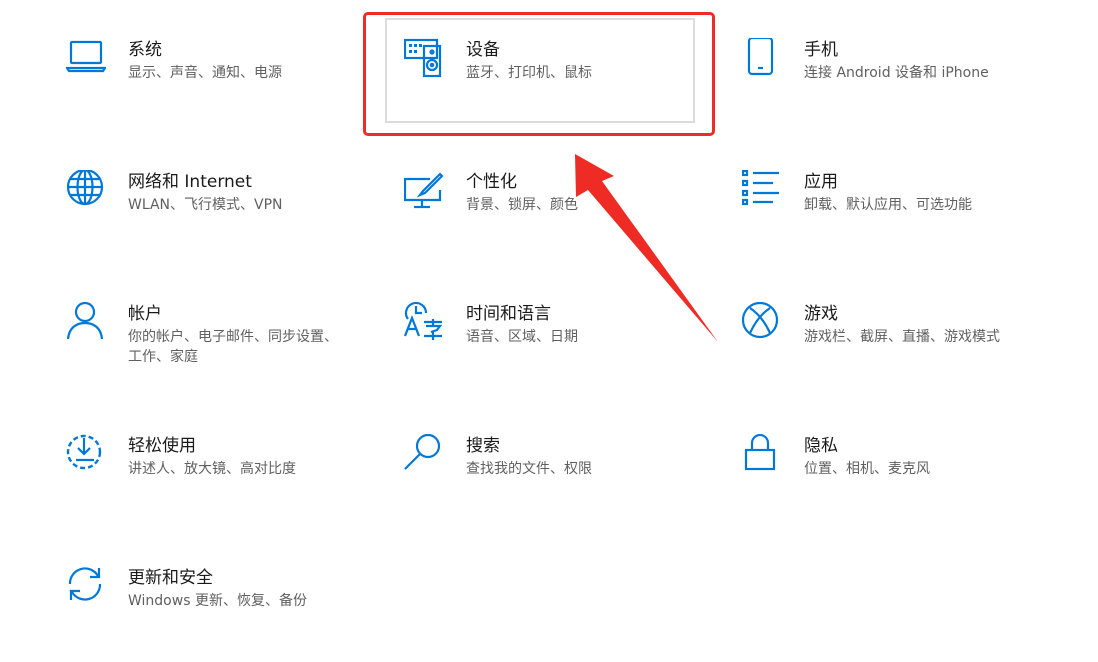  What do you see at coordinates (522, 205) in the screenshot?
I see `tile-description: 背景、锁屏、颜色` at bounding box center [522, 205].